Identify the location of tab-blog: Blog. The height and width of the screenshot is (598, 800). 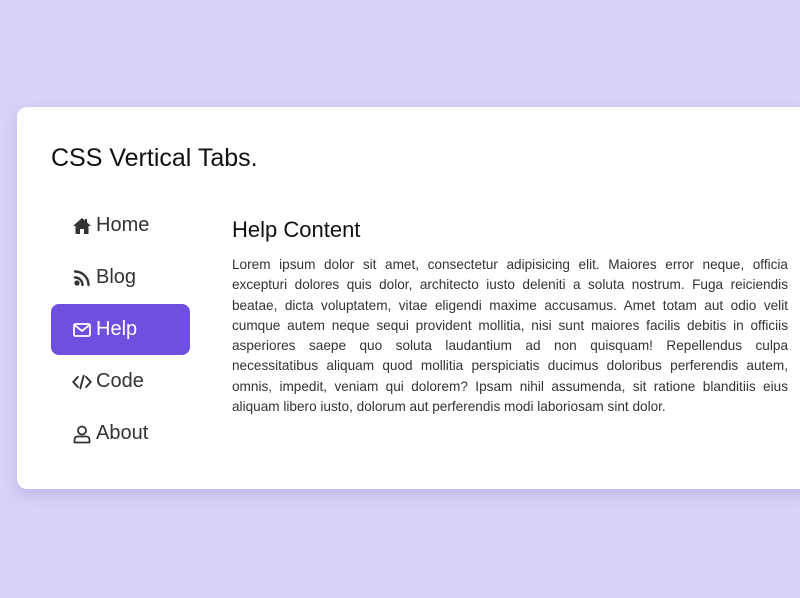
(120, 277).